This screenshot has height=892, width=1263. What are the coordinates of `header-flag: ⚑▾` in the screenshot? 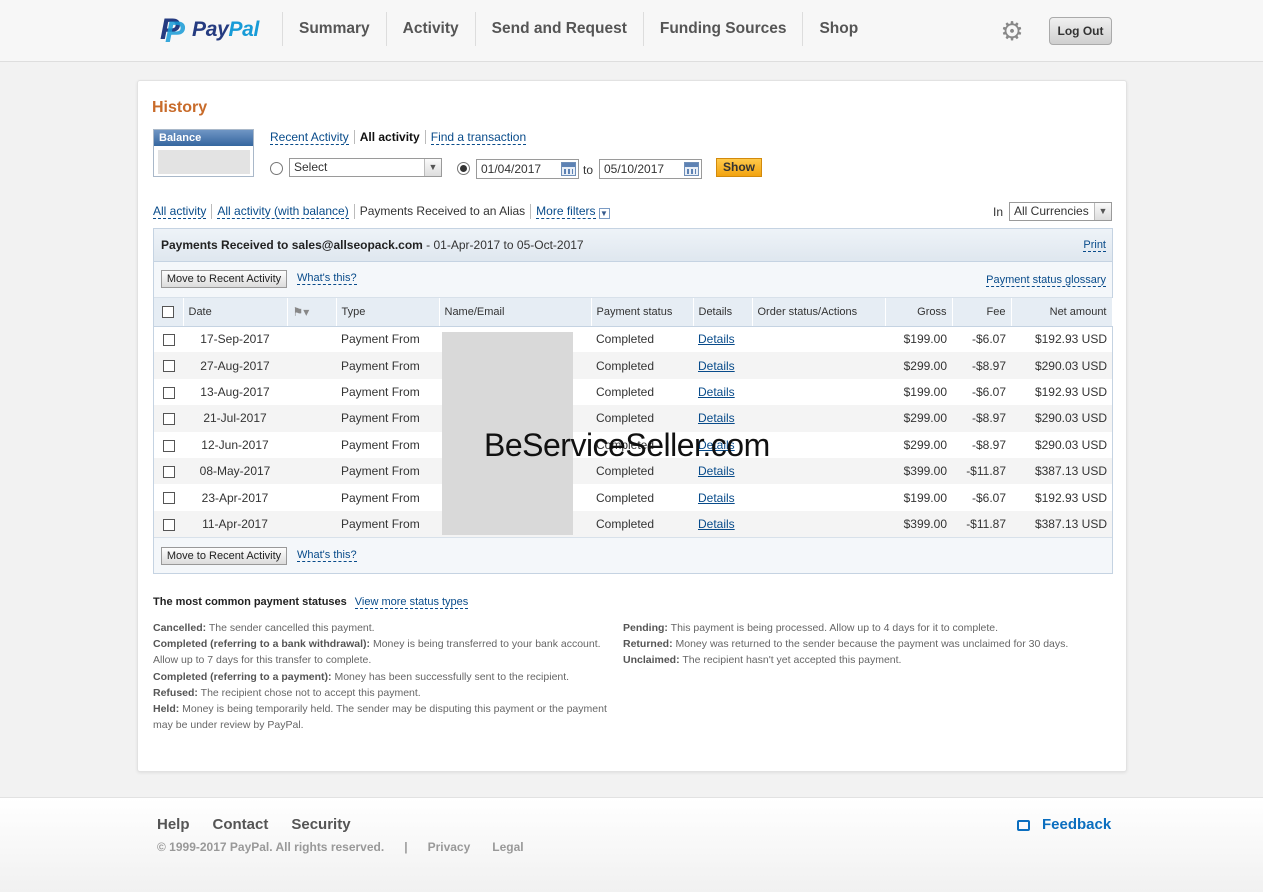 It's located at (312, 312).